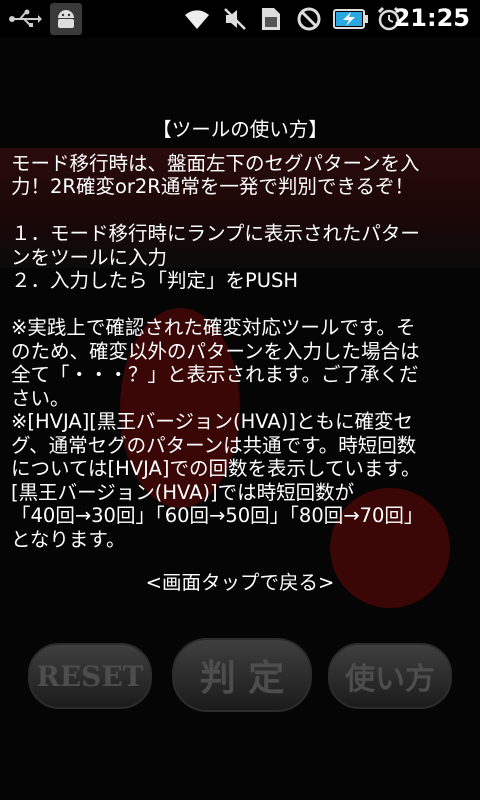 This screenshot has width=480, height=800. Describe the element at coordinates (212, 421) in the screenshot. I see `help-line: ※[HVJA][黒王バージョン(HVA)]ともに確変セ` at that location.